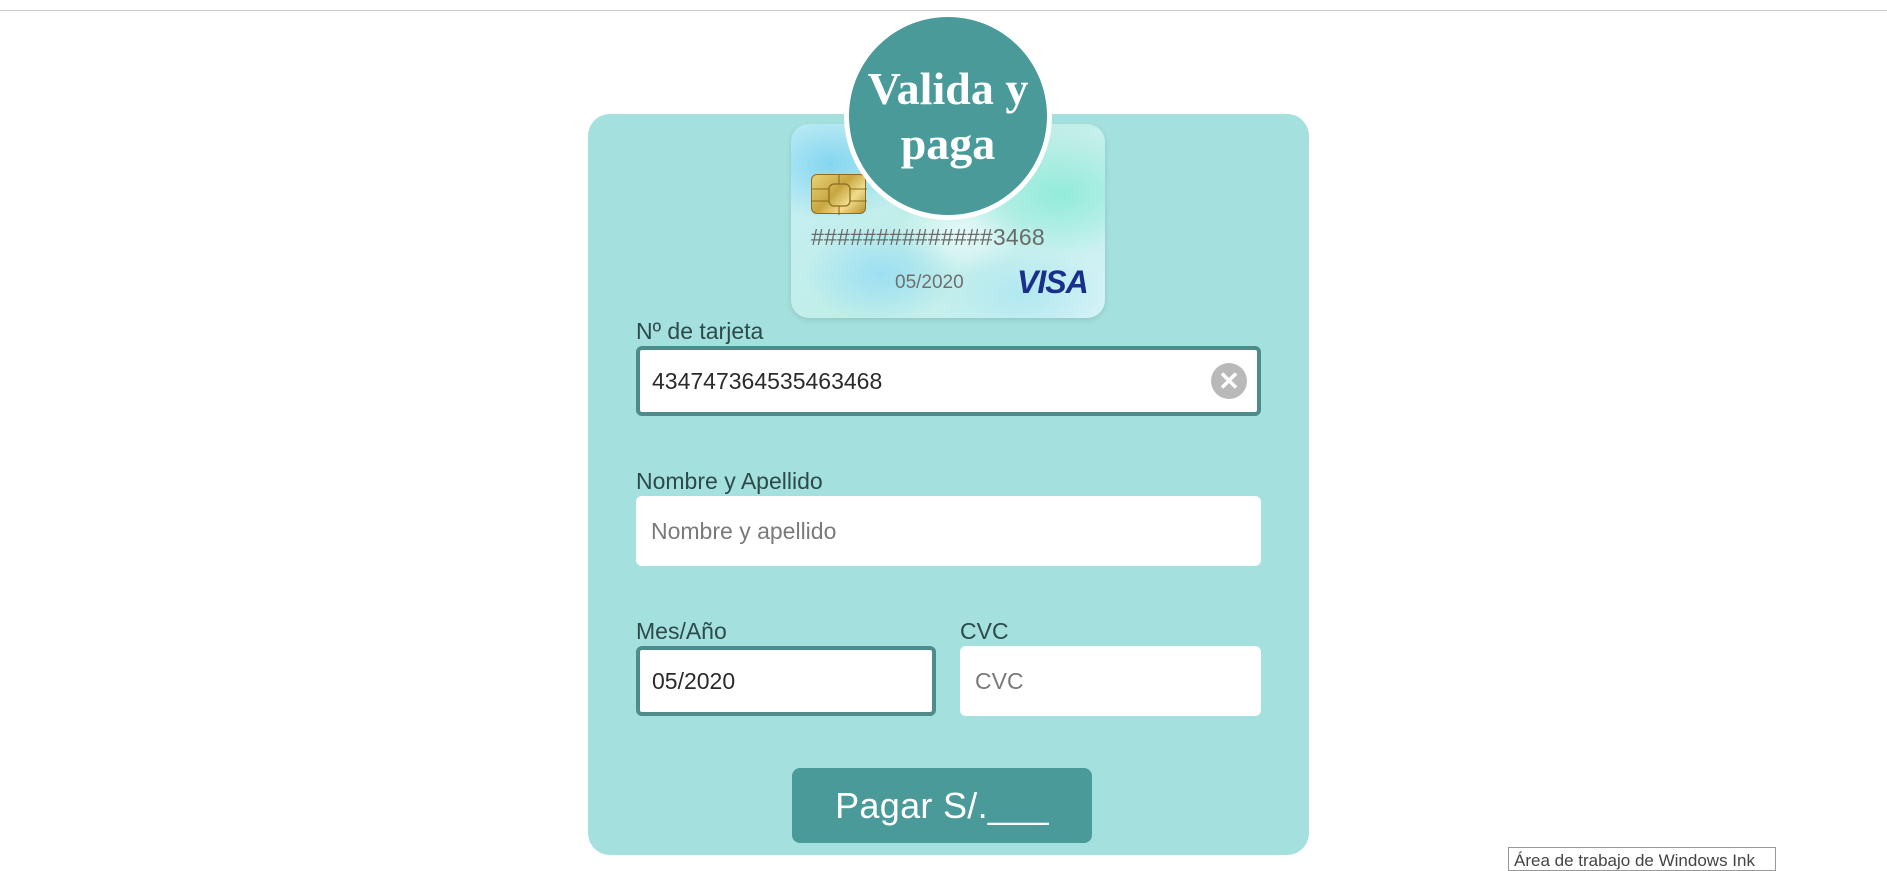  Describe the element at coordinates (744, 530) in the screenshot. I see `name-placeholder: Nombre y apellido` at that location.